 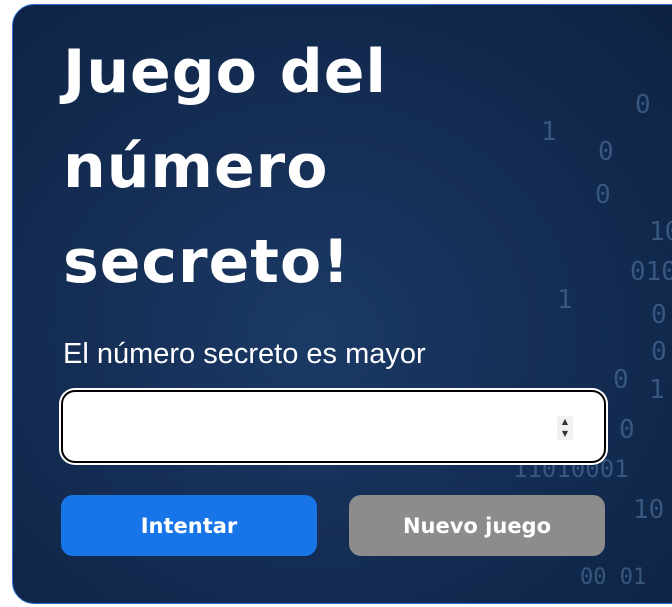 What do you see at coordinates (565, 434) in the screenshot?
I see `stepper-down-icon: ▼` at bounding box center [565, 434].